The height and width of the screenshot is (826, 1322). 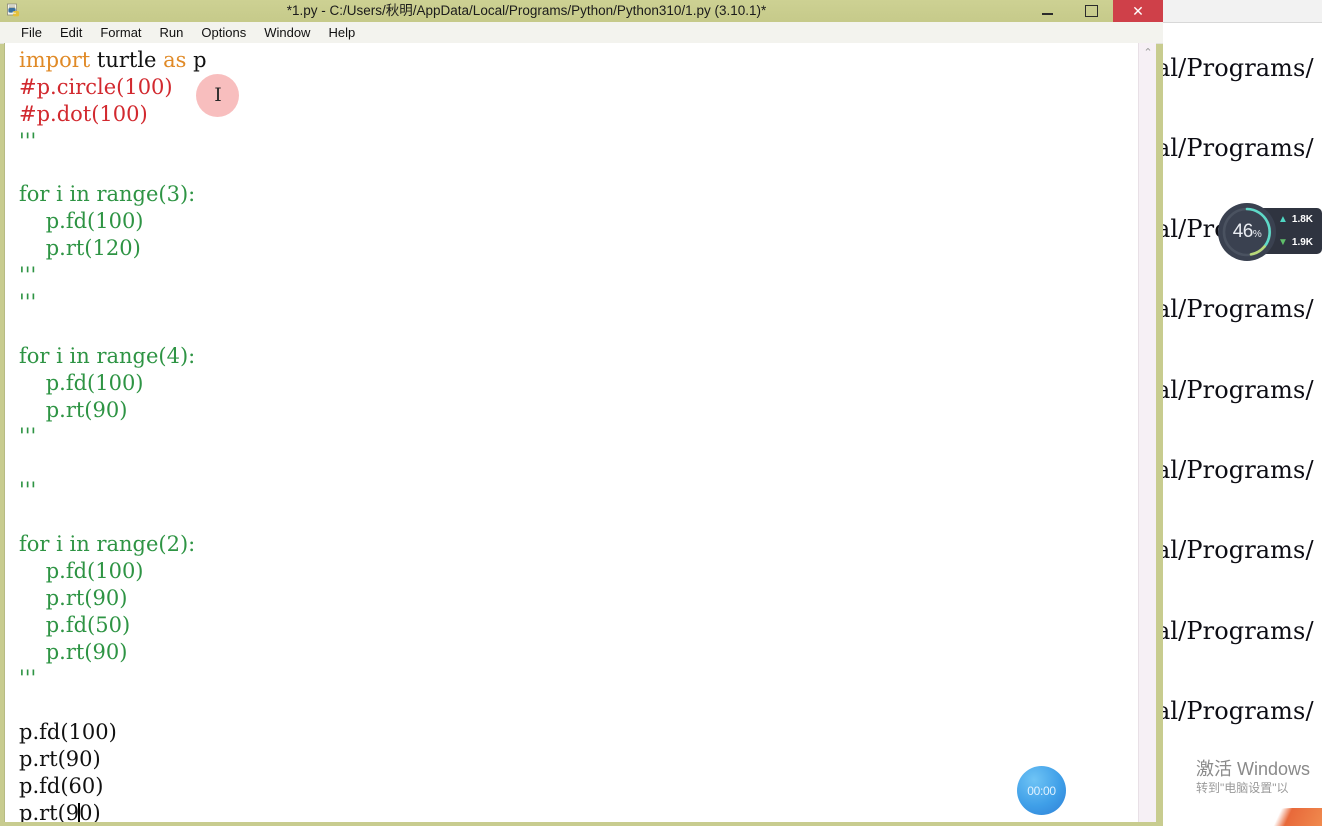 What do you see at coordinates (49, 811) in the screenshot?
I see `code-token: p.rt(9` at bounding box center [49, 811].